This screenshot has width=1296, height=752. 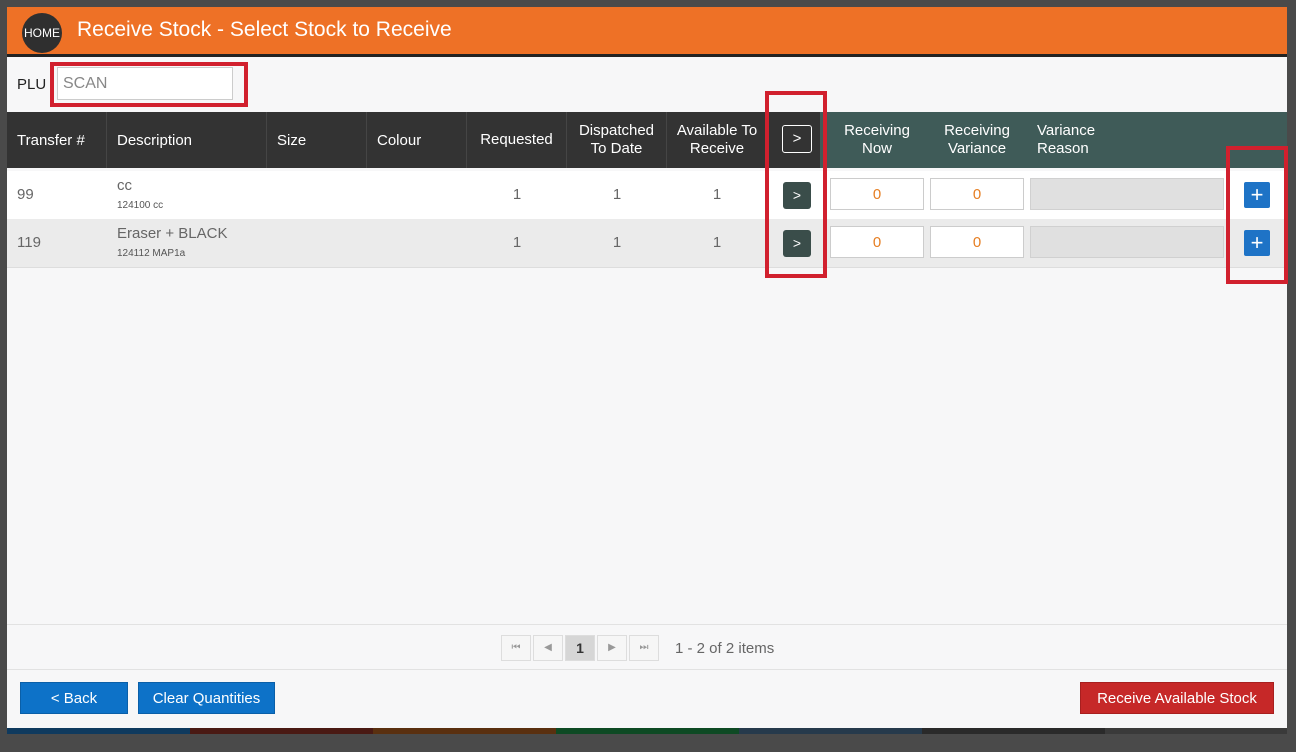 What do you see at coordinates (417, 140) in the screenshot?
I see `col-colour: Colour` at bounding box center [417, 140].